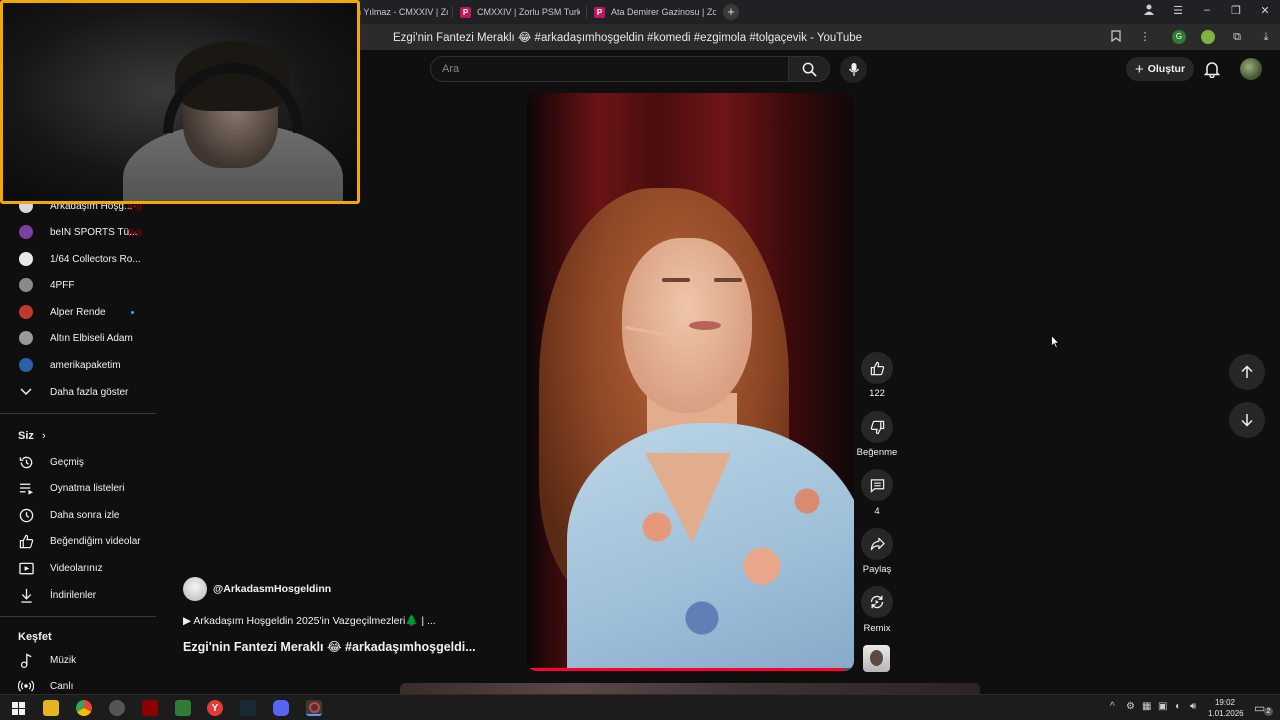 This screenshot has width=1280, height=720. I want to click on sidebar-item-label: Oynatma listeleri, so click(87, 488).